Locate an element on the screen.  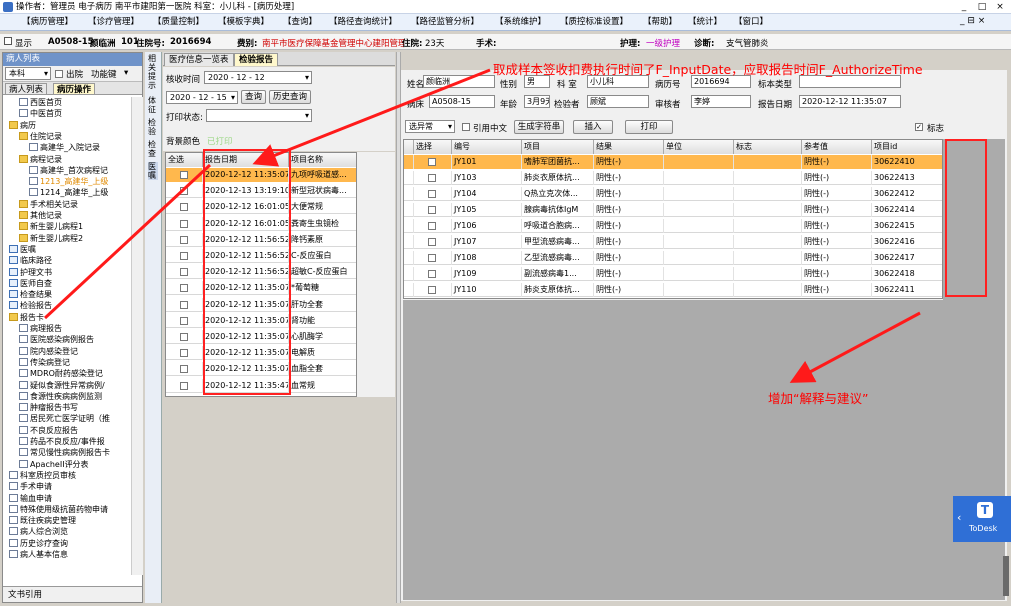
tree-node: 护理文书 is located at coordinates (30, 272).